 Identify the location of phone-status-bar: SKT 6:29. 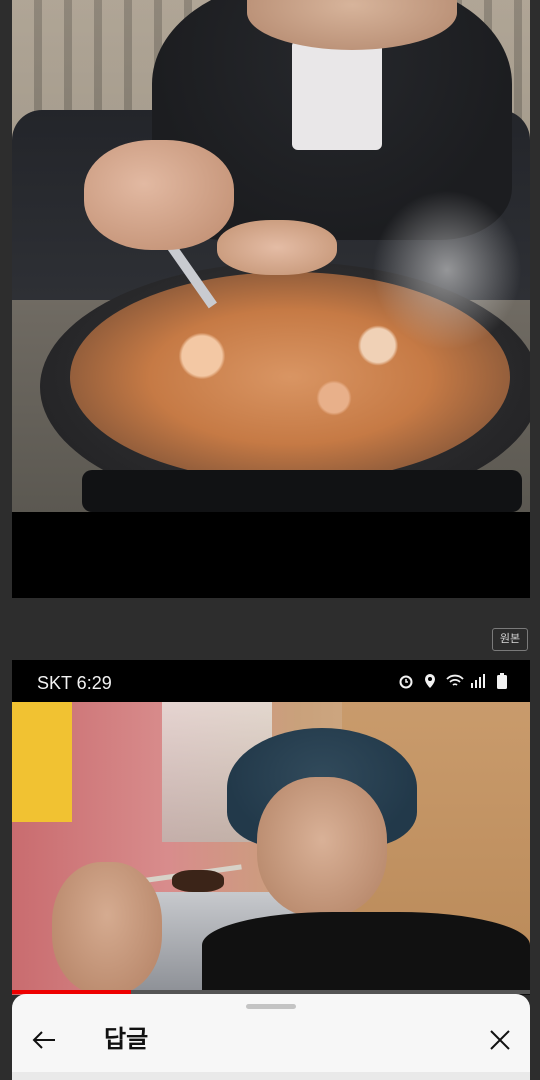
(271, 681).